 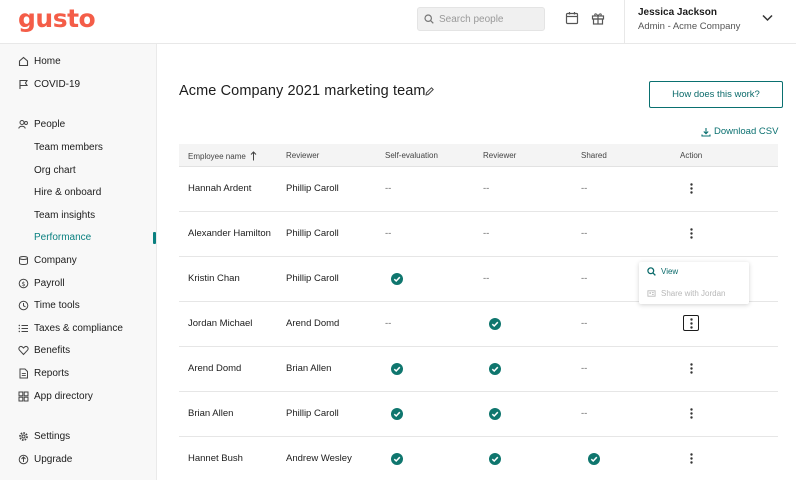 What do you see at coordinates (746, 131) in the screenshot?
I see `download-csv-label: Download CSV` at bounding box center [746, 131].